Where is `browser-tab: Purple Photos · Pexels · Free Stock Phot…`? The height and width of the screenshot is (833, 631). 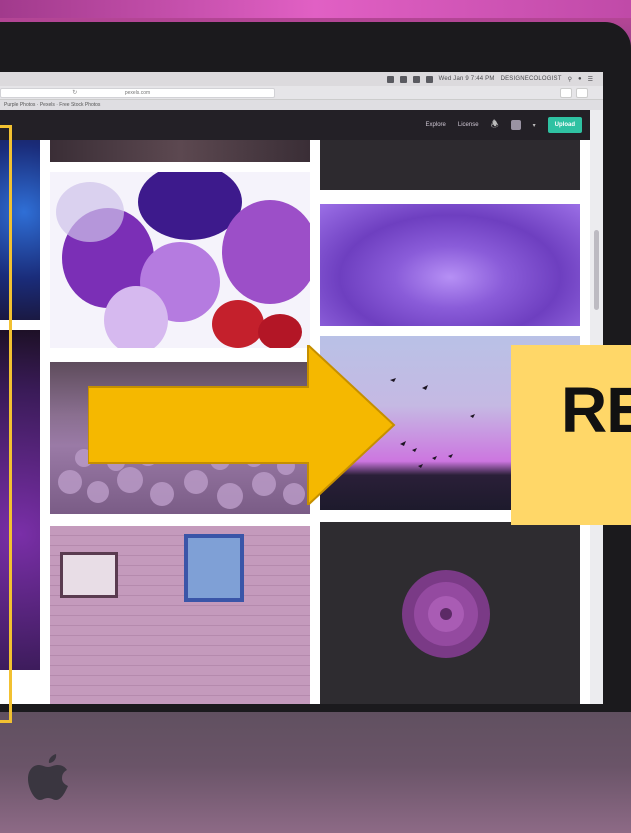
browser-tab: Purple Photos · Pexels · Free Stock Phot… is located at coordinates (301, 105).